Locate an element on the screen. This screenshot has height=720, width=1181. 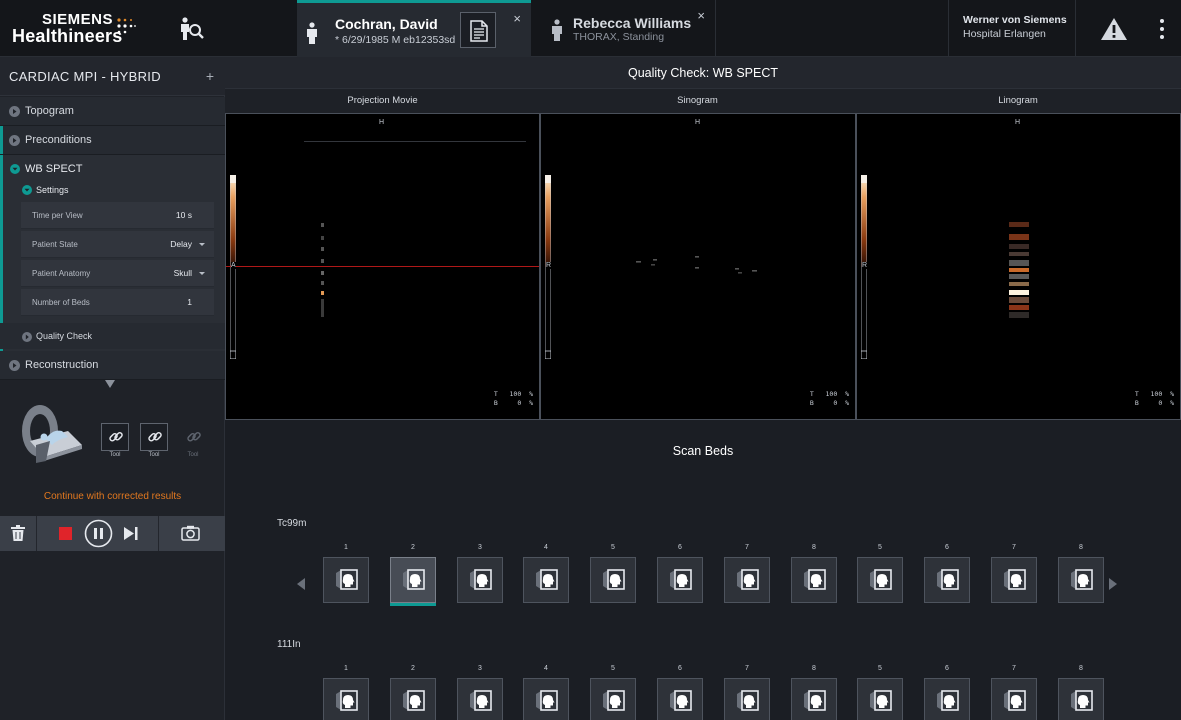
quality-check-title: Quality Check: WB SPECT is located at coordinates (703, 73).